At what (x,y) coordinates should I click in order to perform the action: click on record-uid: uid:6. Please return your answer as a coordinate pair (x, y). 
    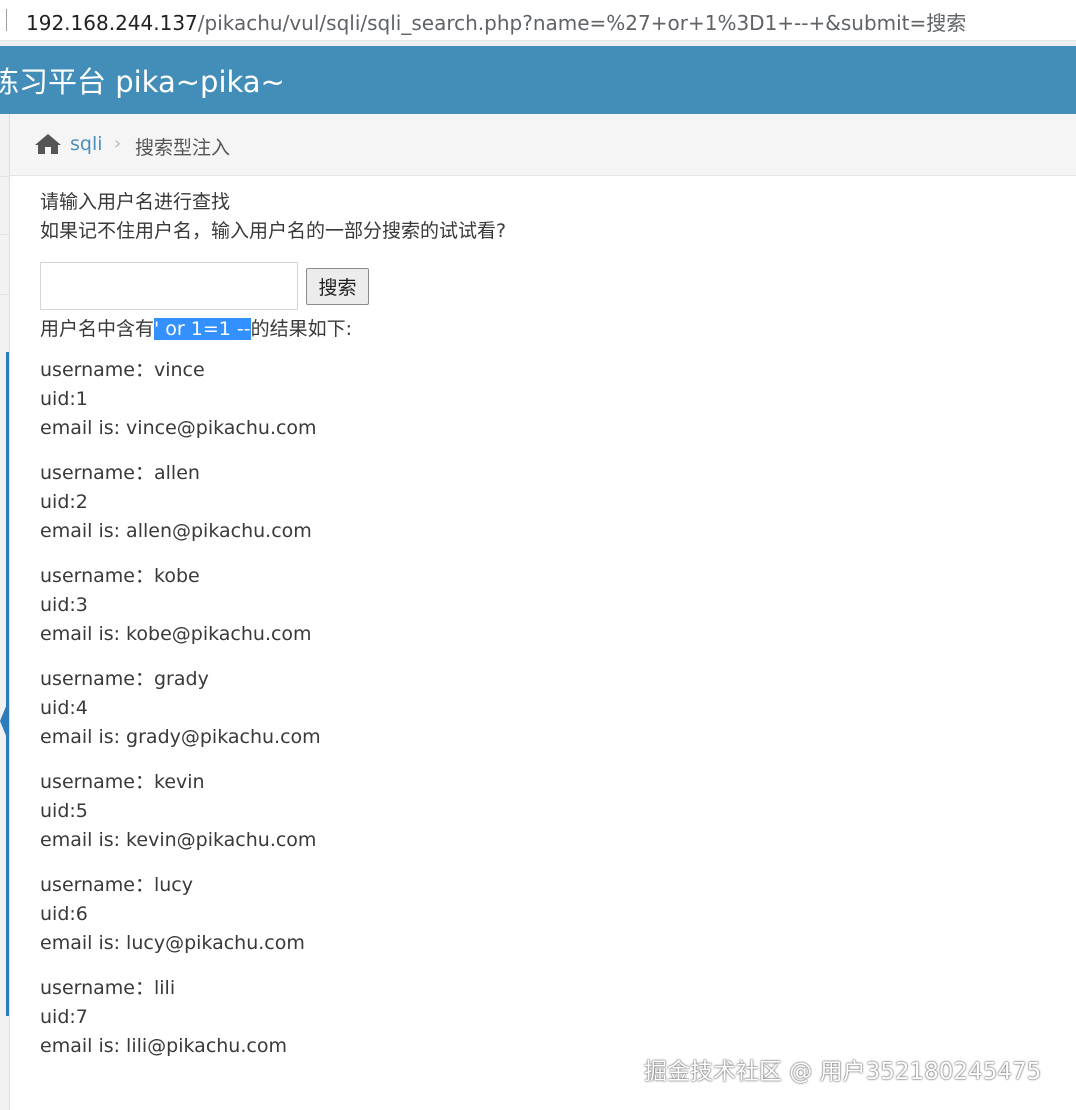
    Looking at the image, I should click on (64, 914).